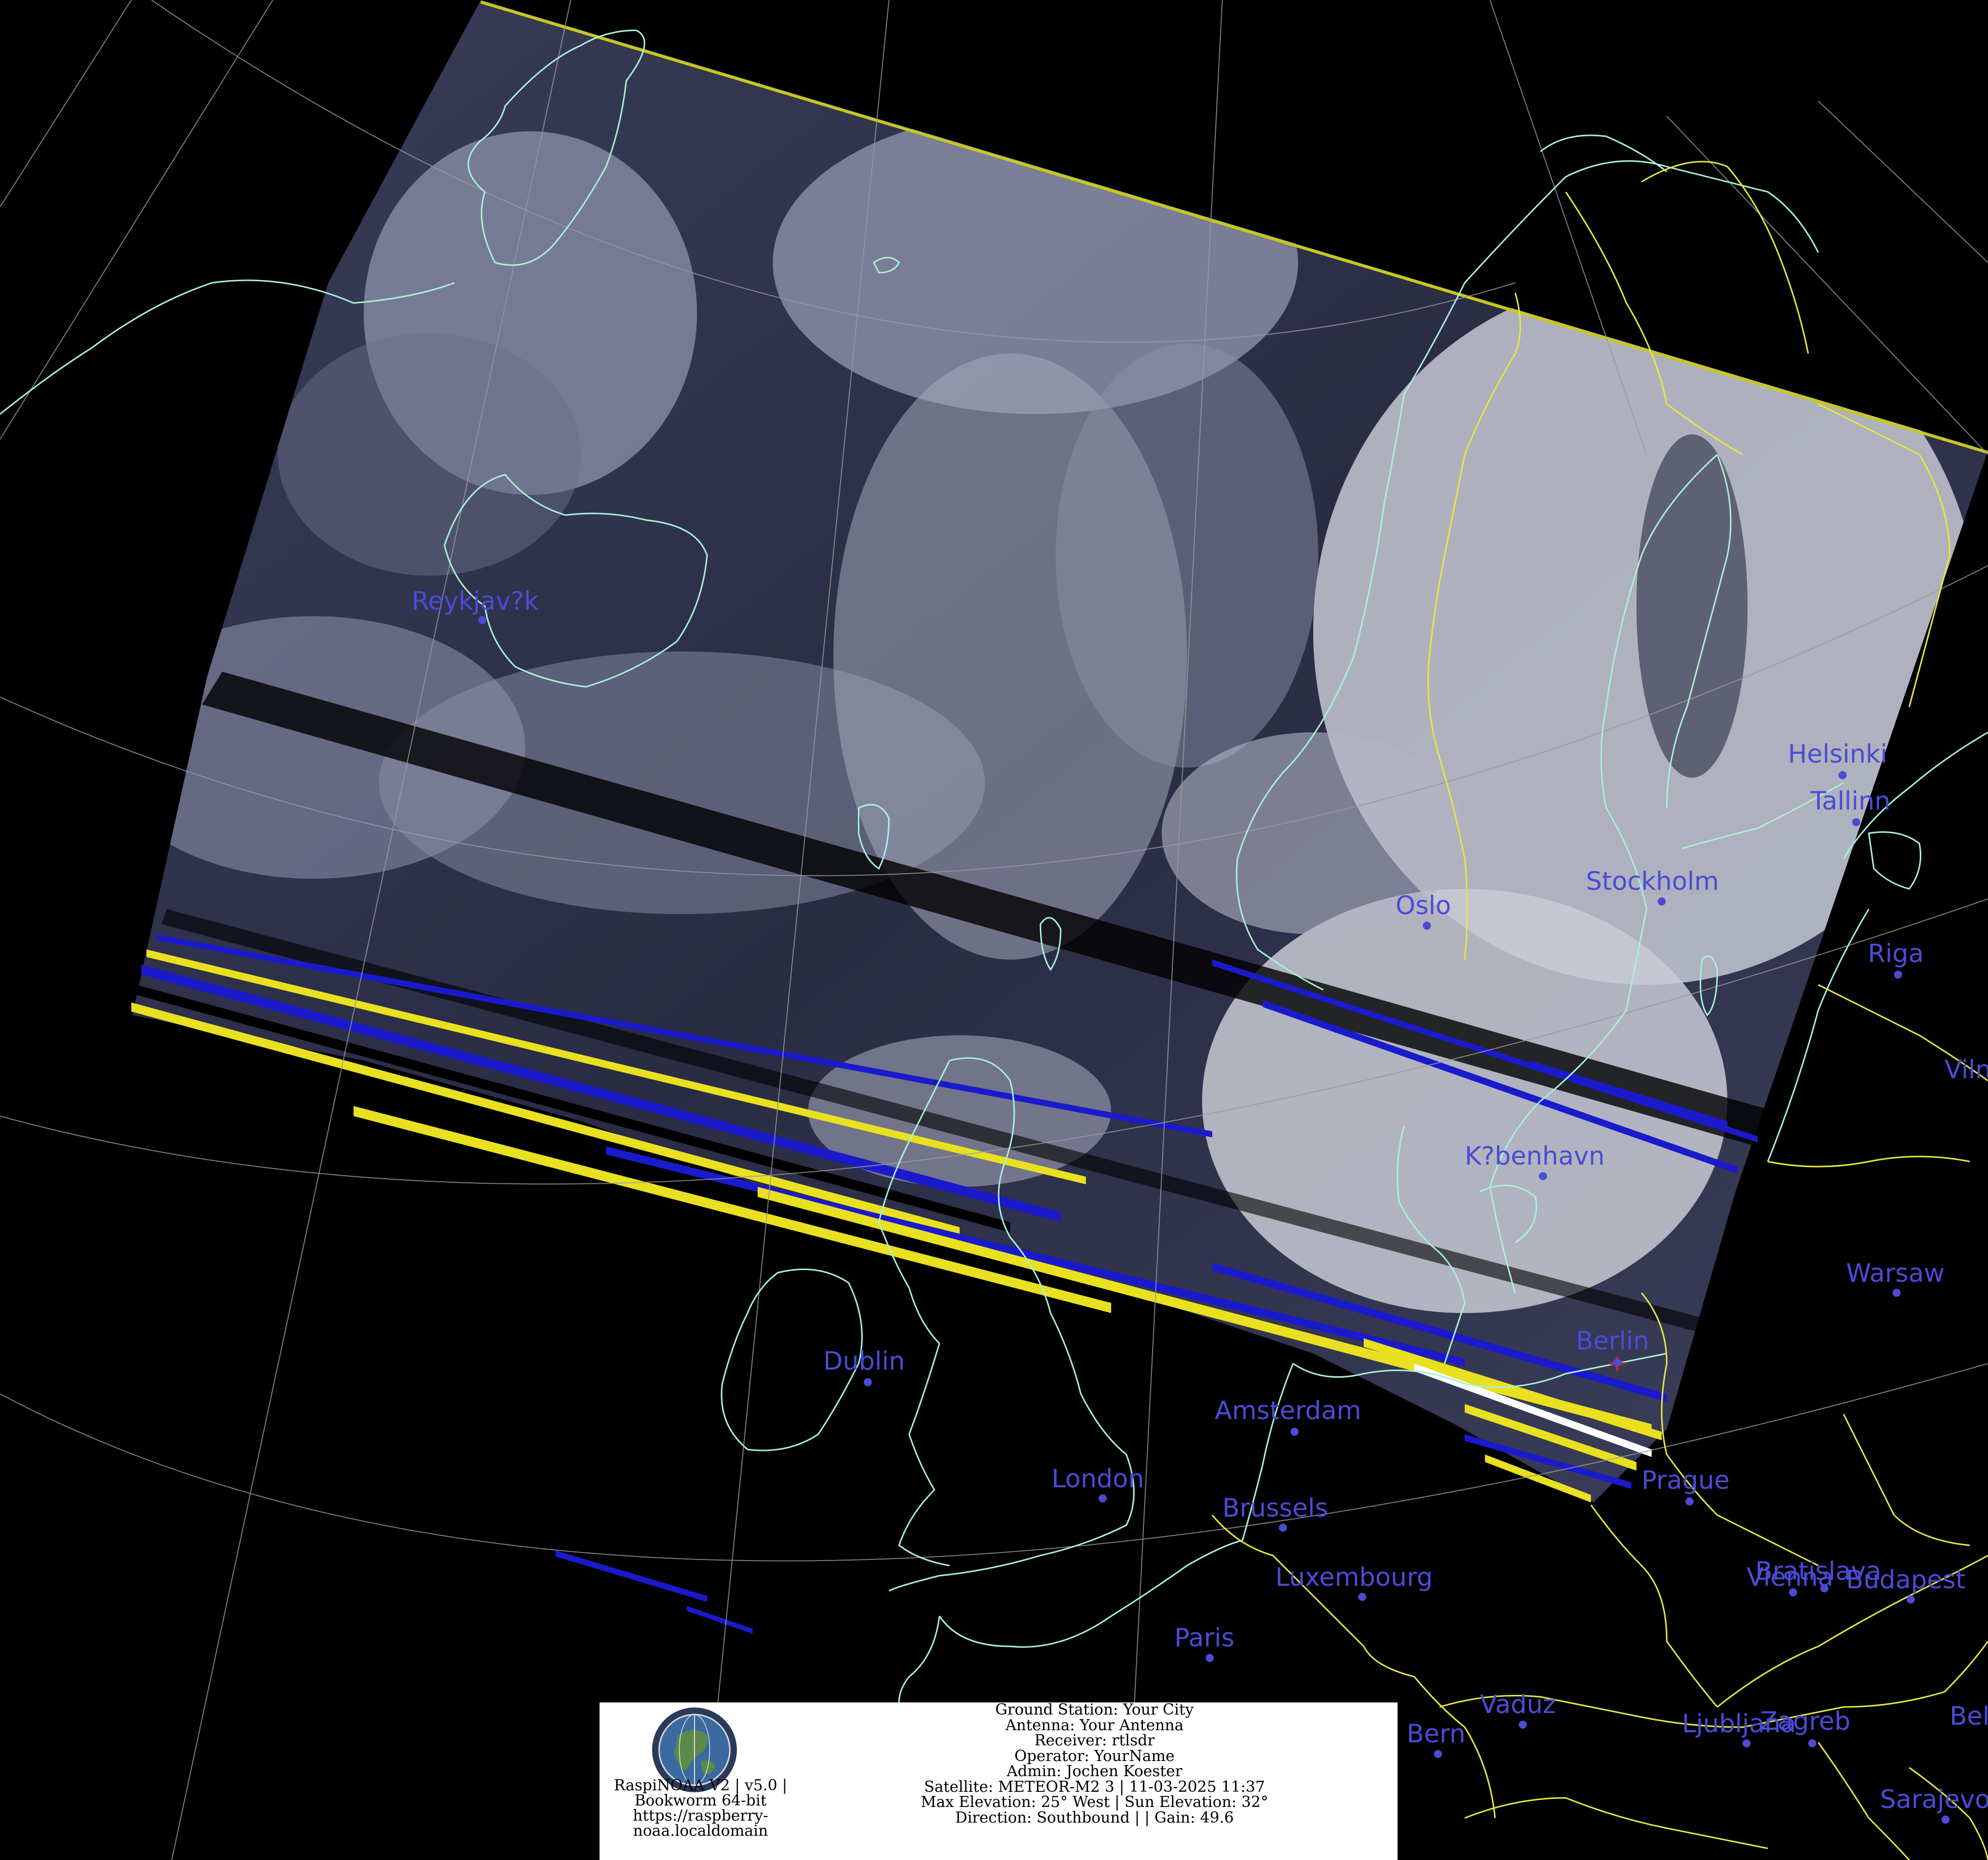 This screenshot has height=1860, width=1988. What do you see at coordinates (701, 1786) in the screenshot?
I see `software-line: RaspiNOAA V2 | v5.0 |` at bounding box center [701, 1786].